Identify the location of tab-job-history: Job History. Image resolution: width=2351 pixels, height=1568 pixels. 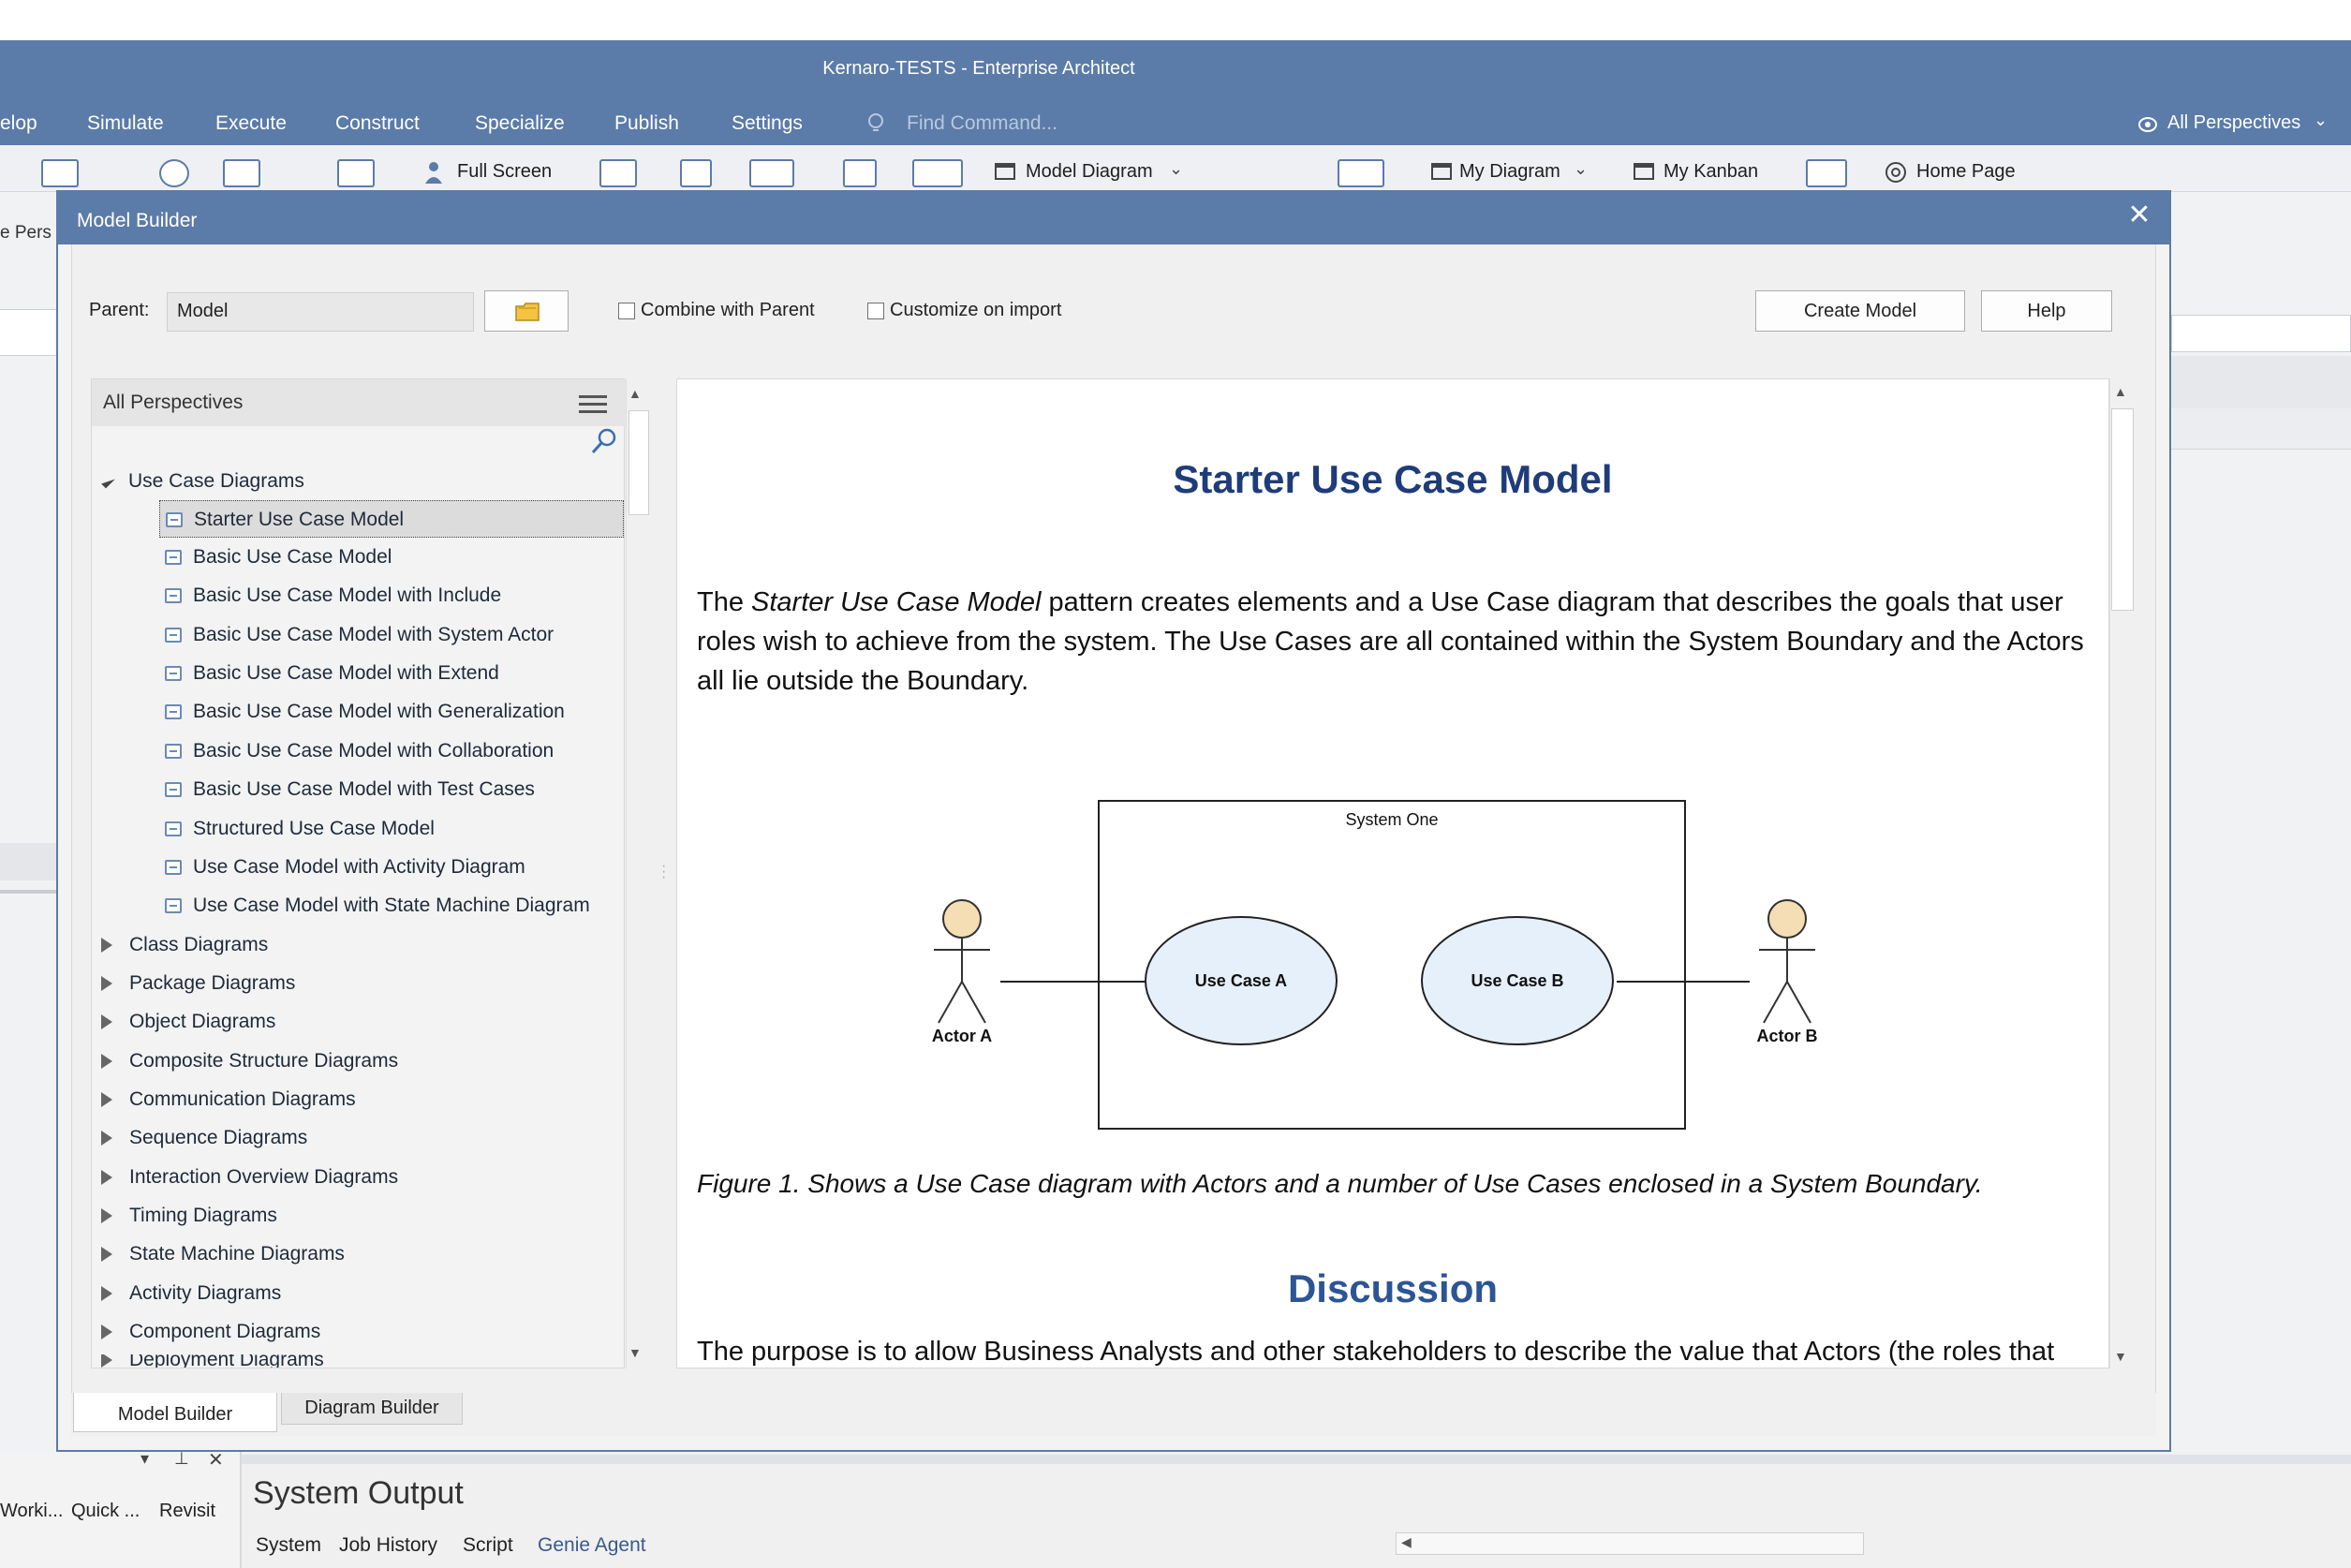
(388, 1545).